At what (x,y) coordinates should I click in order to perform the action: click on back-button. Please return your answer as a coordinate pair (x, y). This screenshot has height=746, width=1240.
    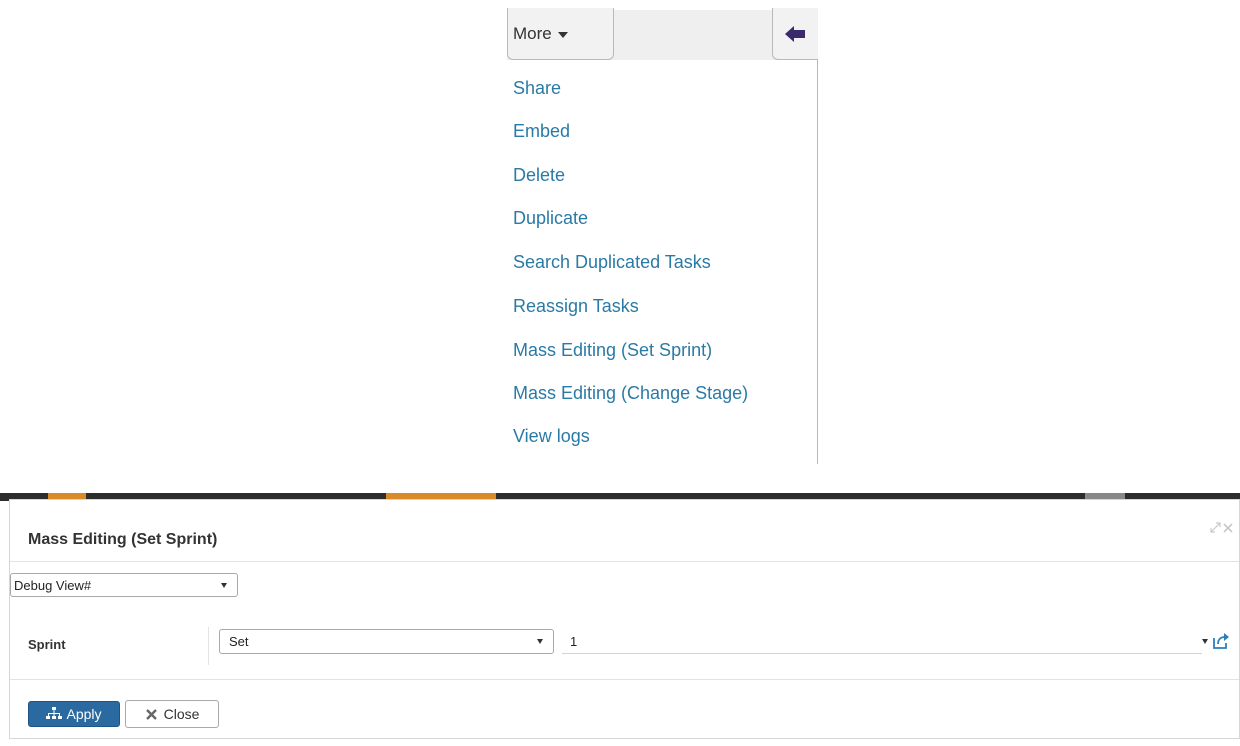
    Looking at the image, I should click on (795, 34).